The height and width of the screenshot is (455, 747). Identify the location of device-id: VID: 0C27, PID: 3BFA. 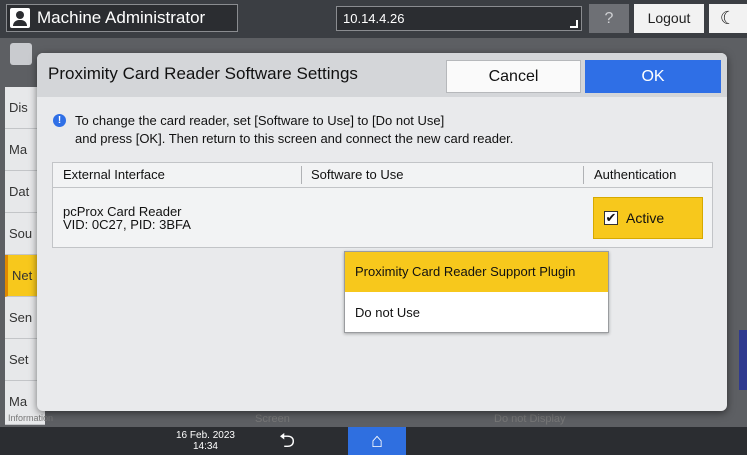
(127, 224).